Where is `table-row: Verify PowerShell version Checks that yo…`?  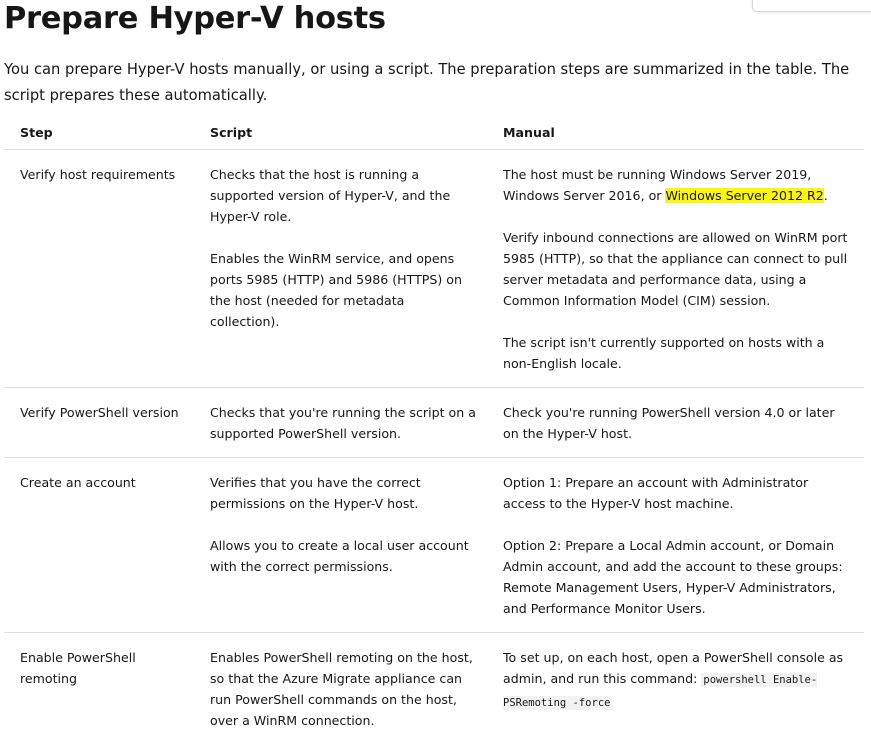 table-row: Verify PowerShell version Checks that yo… is located at coordinates (434, 422).